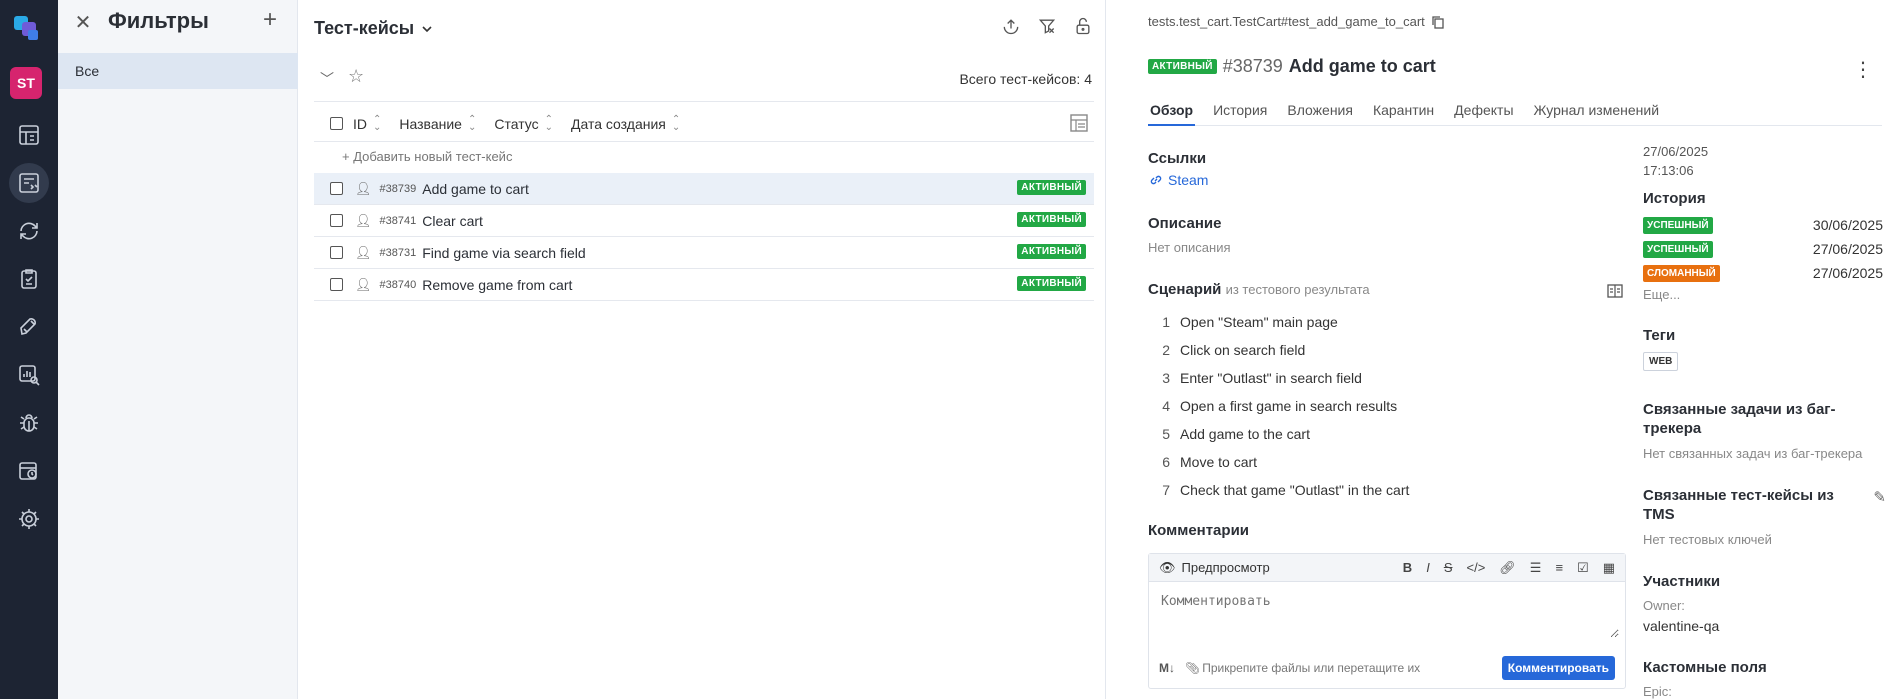  I want to click on upload-icon, so click(1011, 26).